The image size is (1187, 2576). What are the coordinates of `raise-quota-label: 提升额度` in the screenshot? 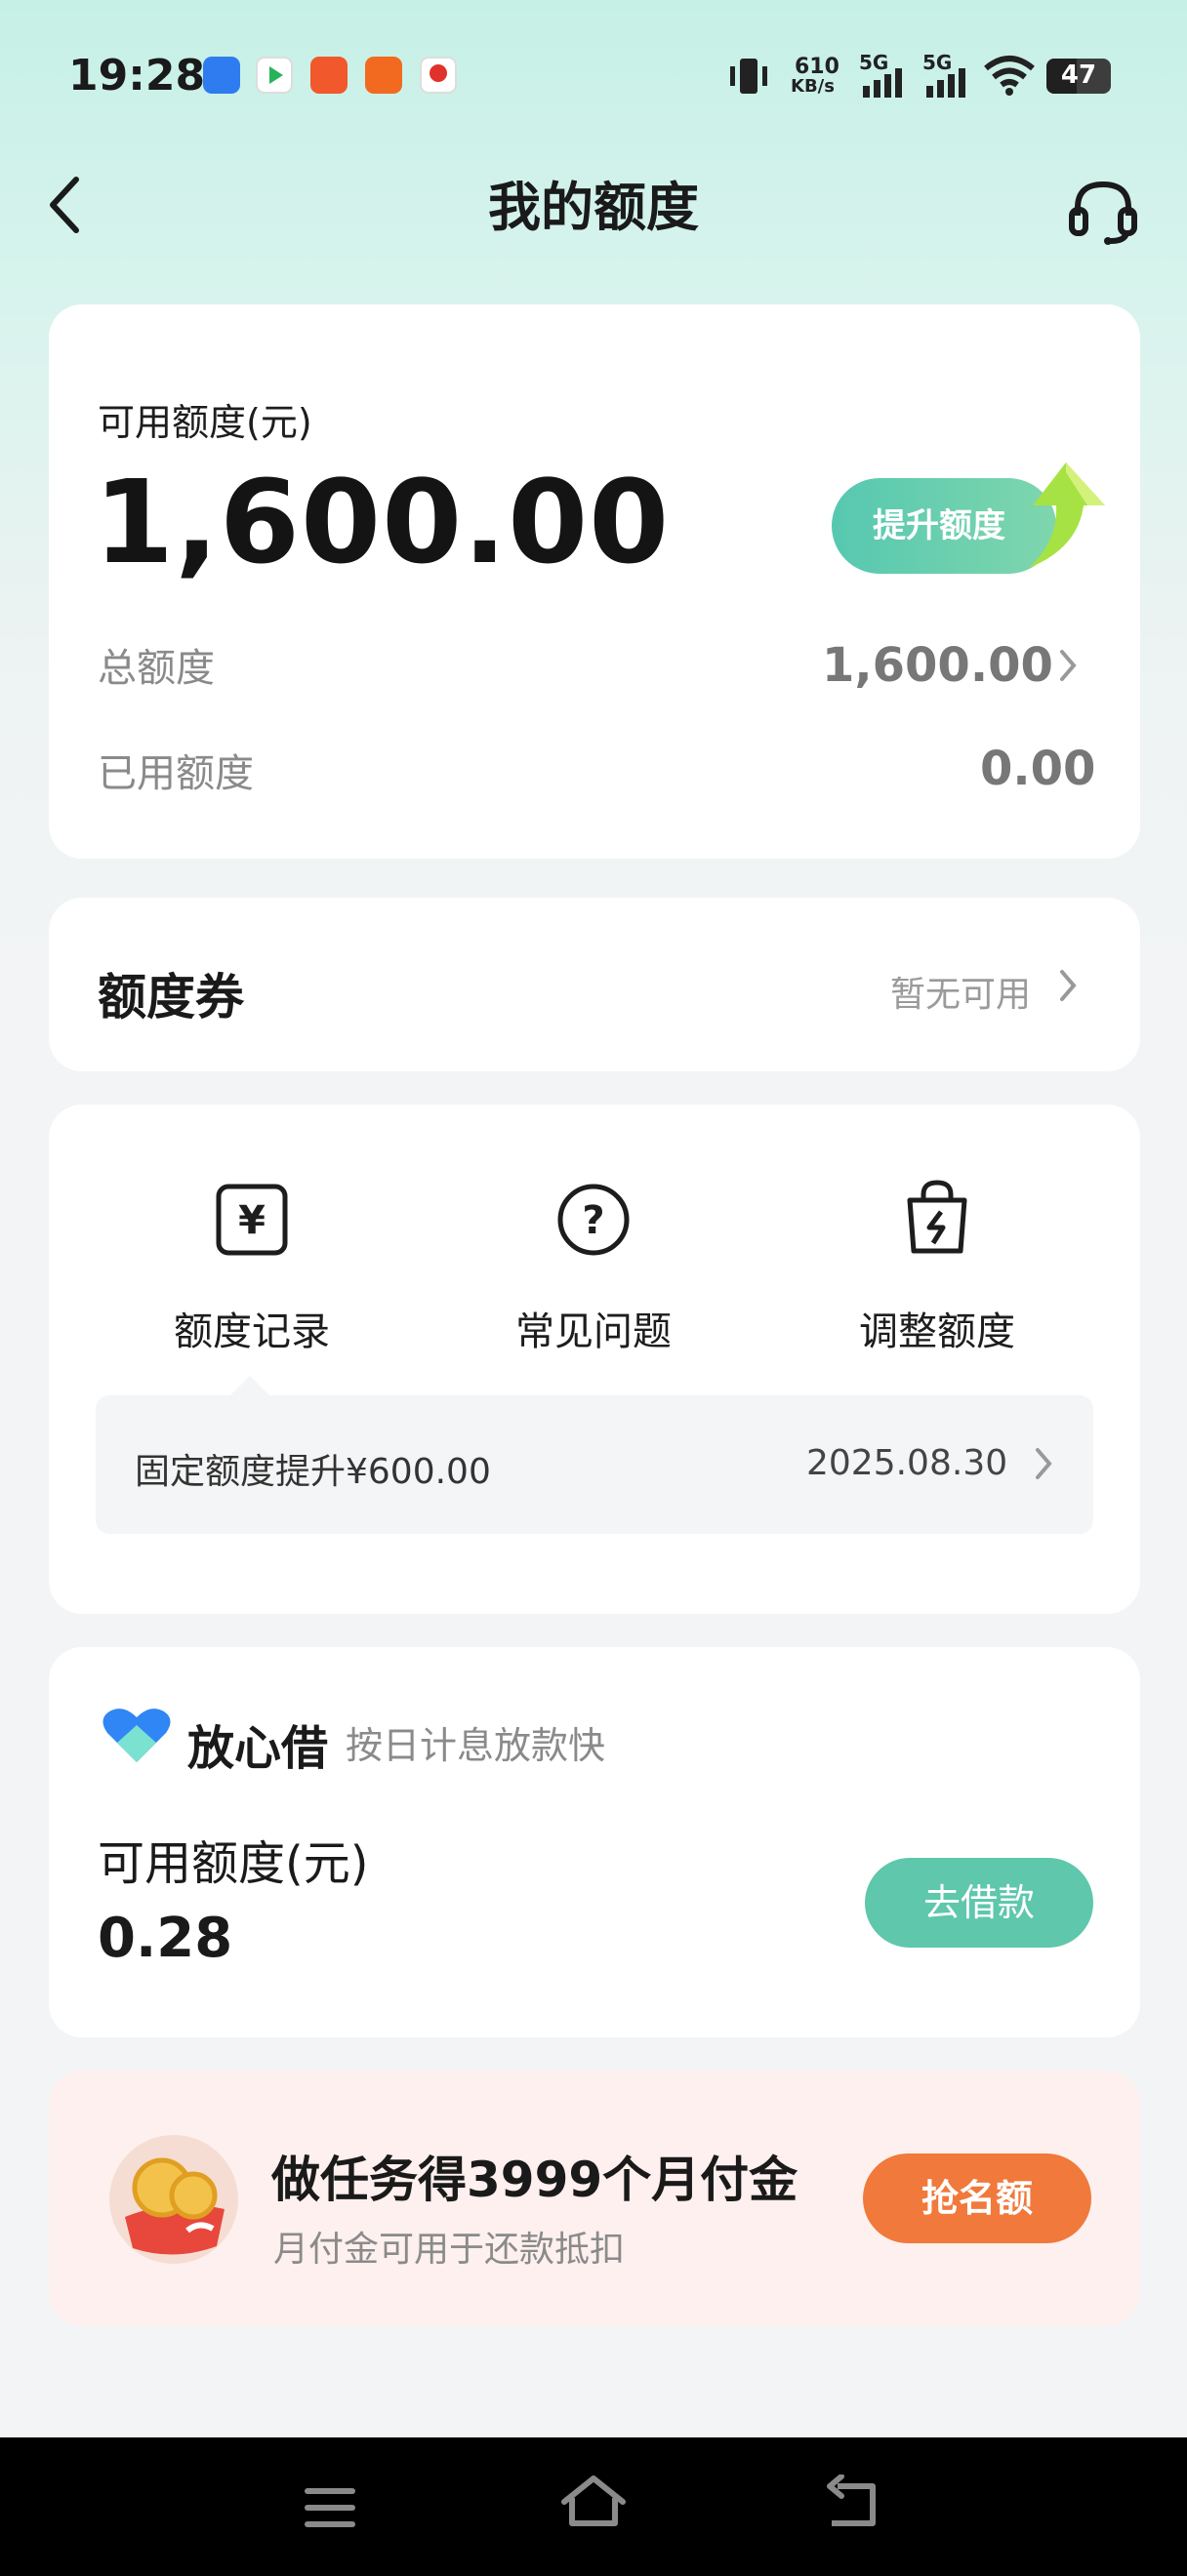 It's located at (939, 525).